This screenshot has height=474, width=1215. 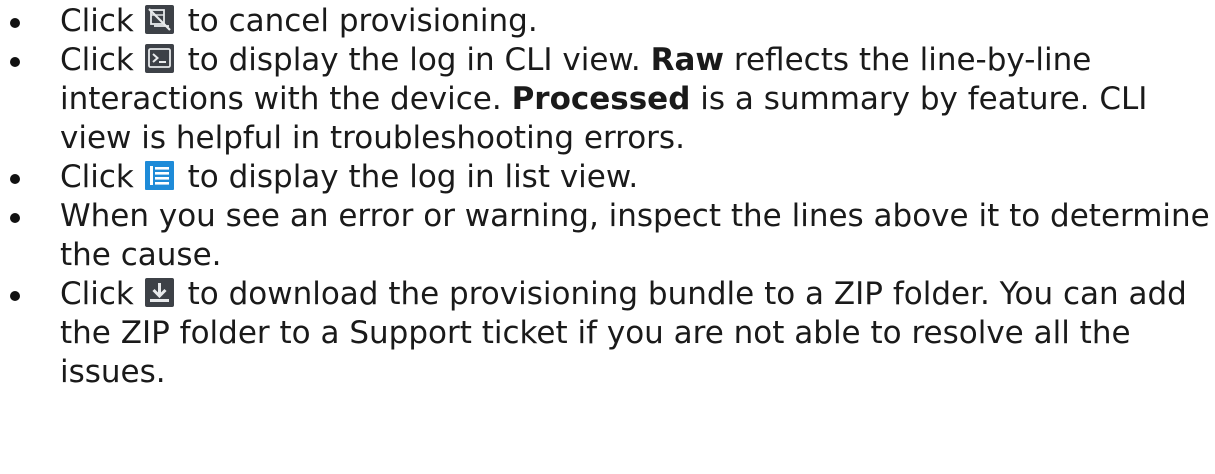 I want to click on download-icon, so click(x=159, y=292).